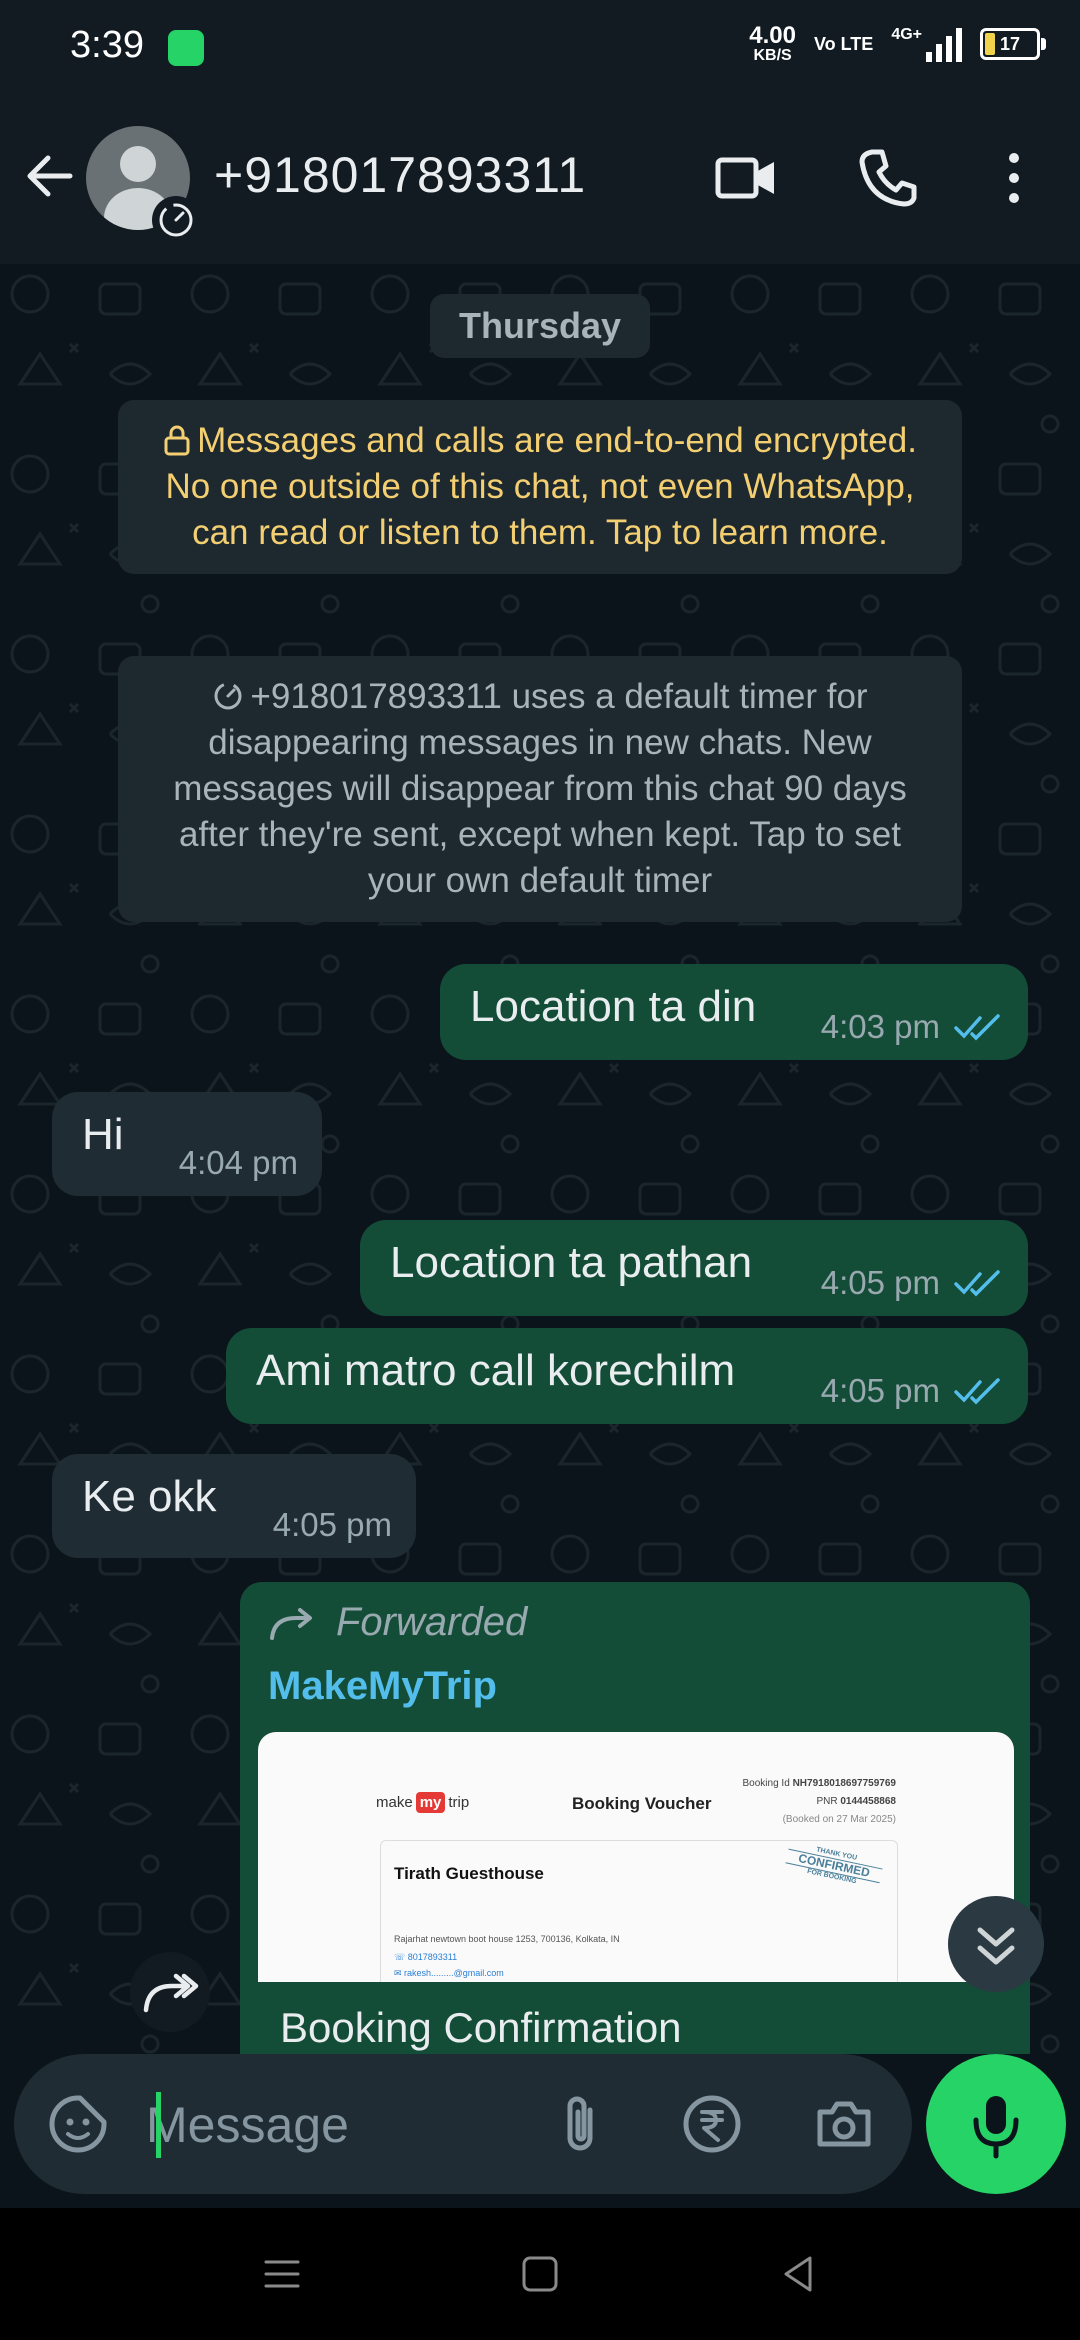 Image resolution: width=1080 pixels, height=2340 pixels. I want to click on forwarded-caption: Booking Confirmation, so click(481, 2027).